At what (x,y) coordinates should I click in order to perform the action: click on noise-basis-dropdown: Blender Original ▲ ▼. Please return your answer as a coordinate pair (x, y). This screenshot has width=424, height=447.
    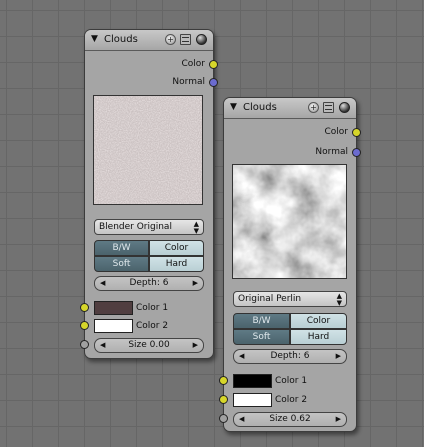
    Looking at the image, I should click on (149, 227).